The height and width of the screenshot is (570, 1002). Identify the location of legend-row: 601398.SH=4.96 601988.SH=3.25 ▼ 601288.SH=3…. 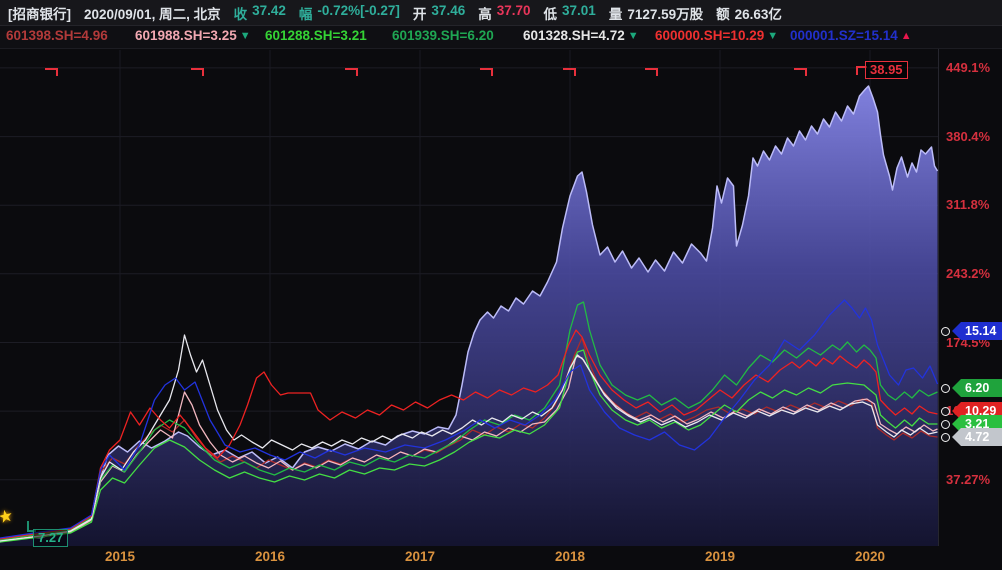
(501, 37).